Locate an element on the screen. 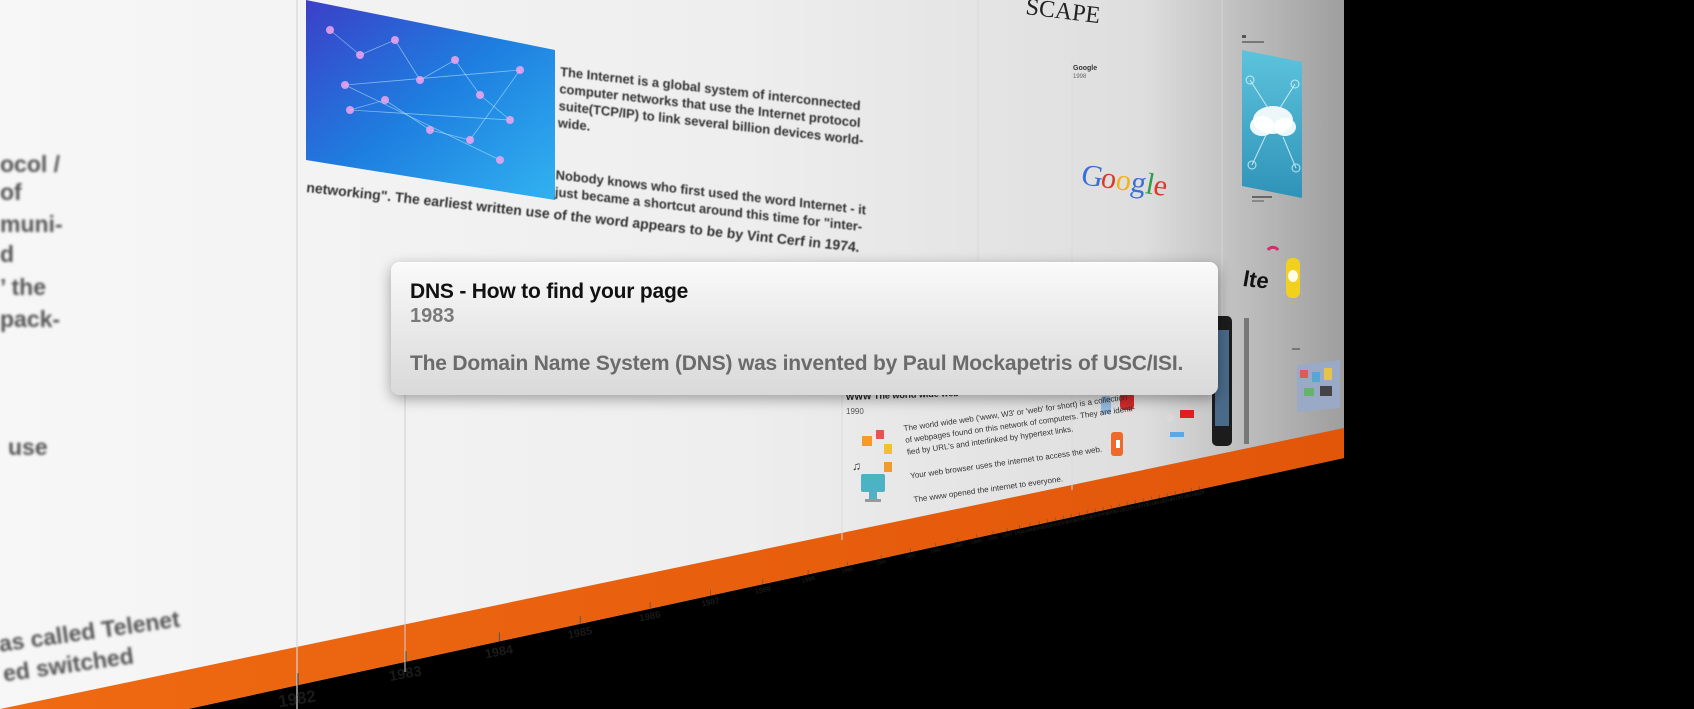 This screenshot has width=1694, height=709. tooltip-year: 1983 is located at coordinates (432, 316).